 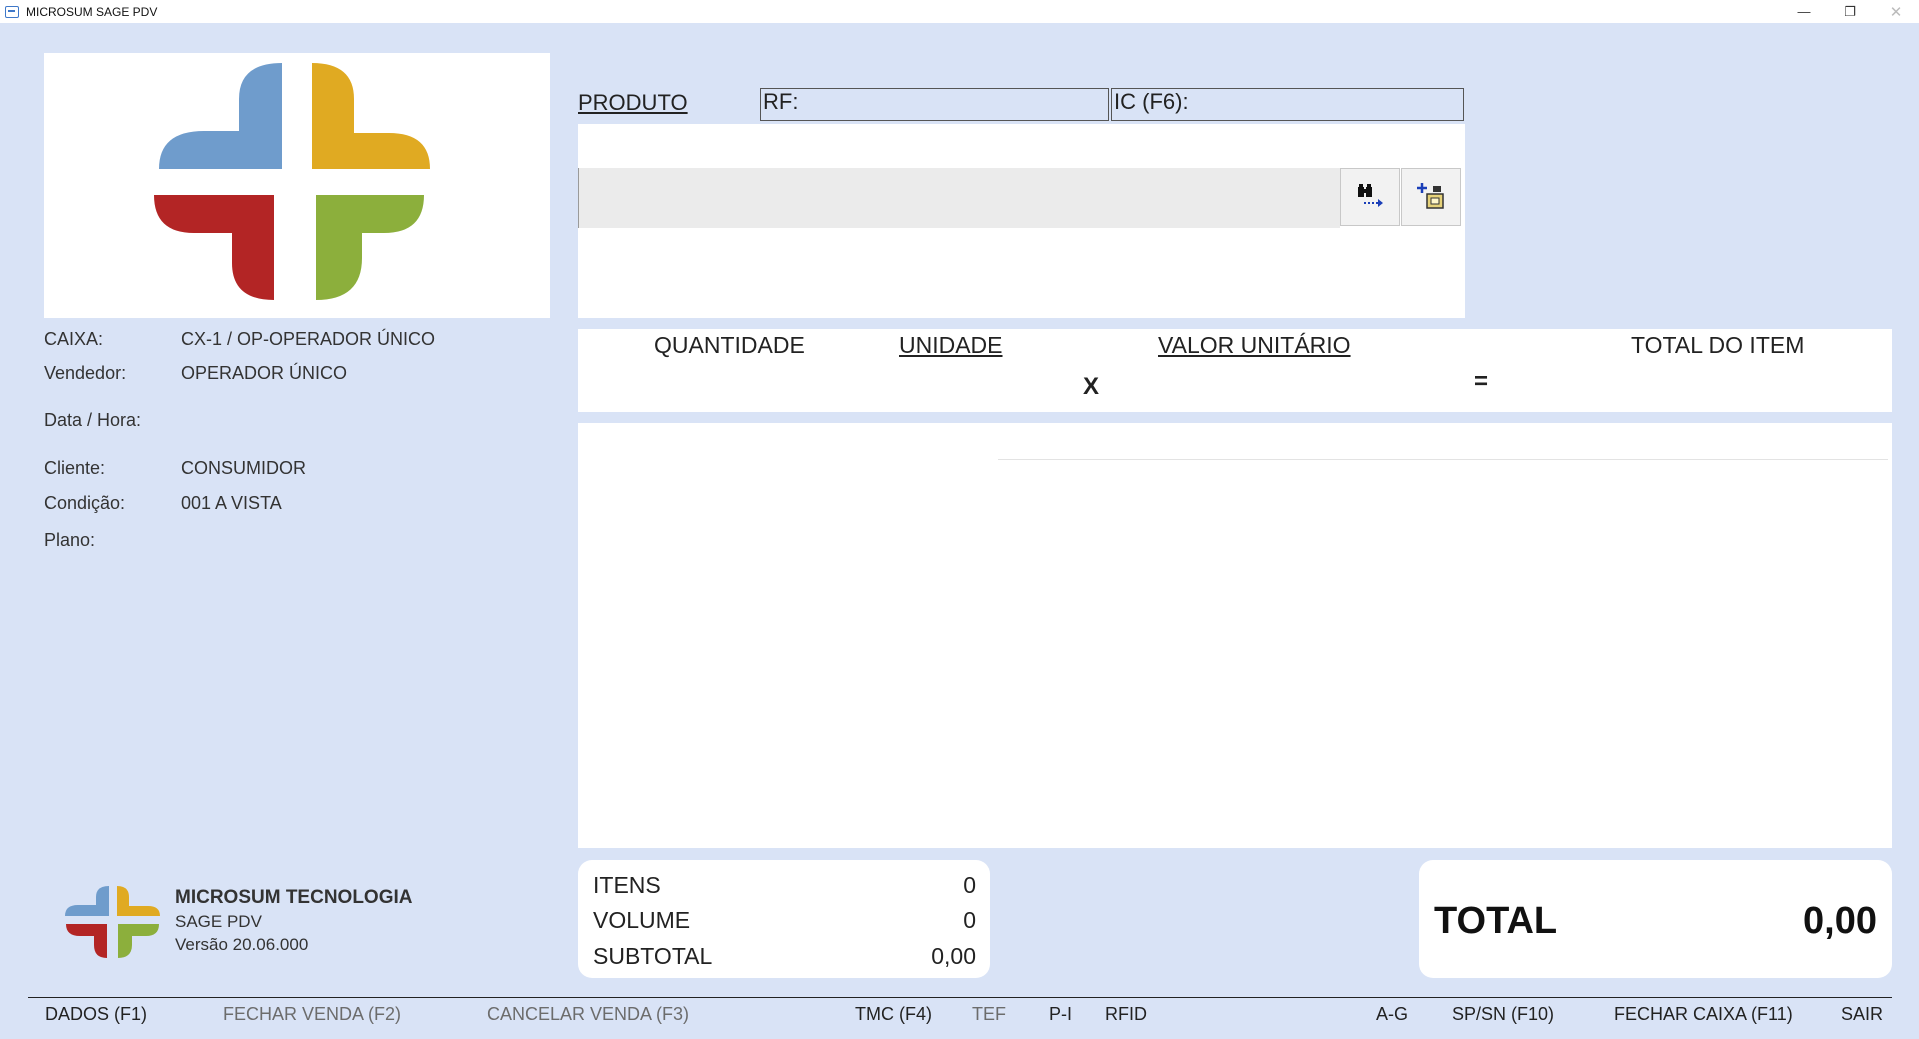 I want to click on rf-field: RF:, so click(x=934, y=104).